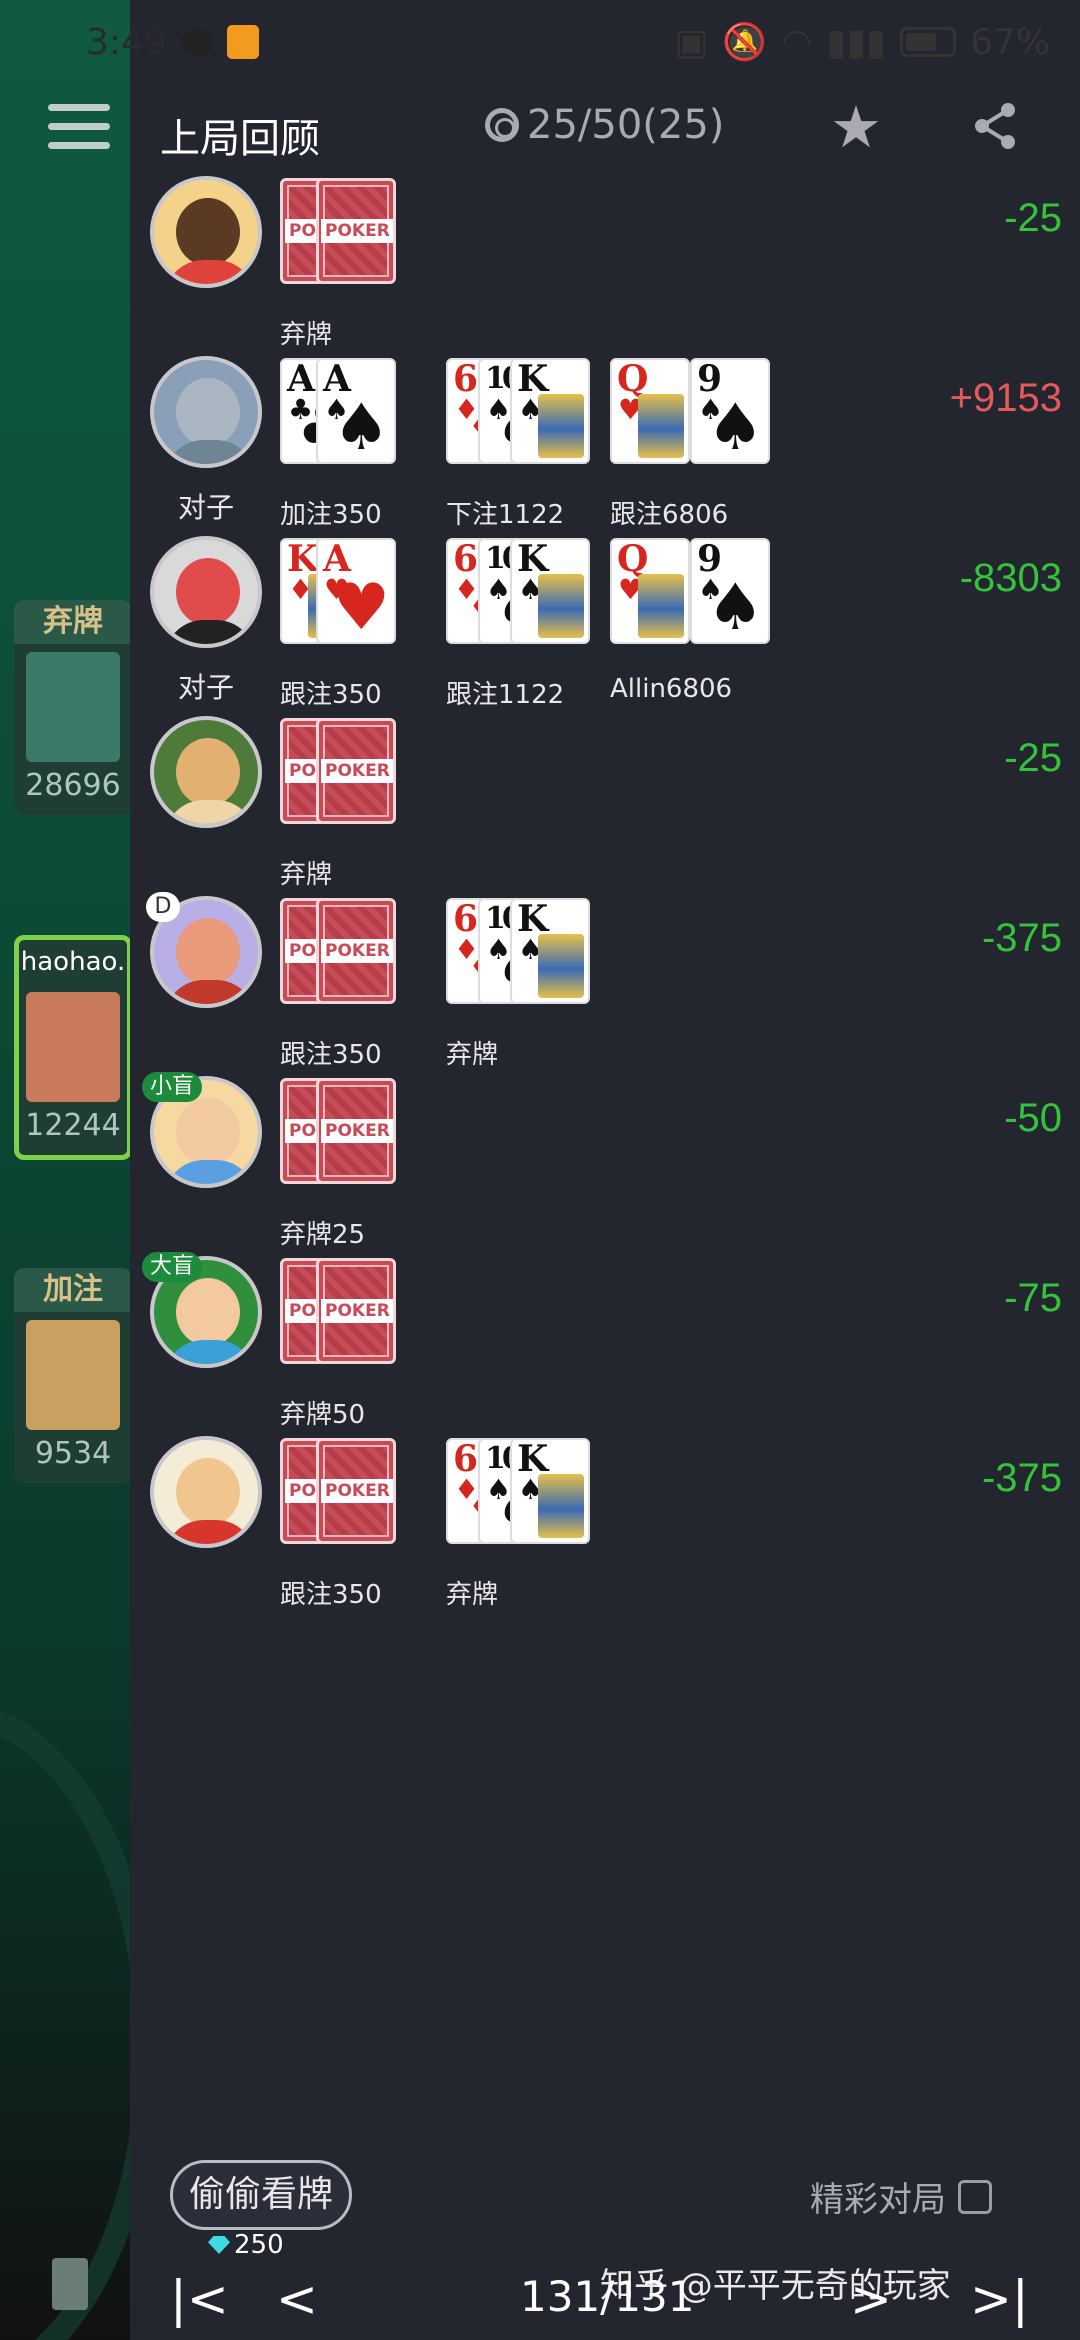 This screenshot has height=2340, width=1080. Describe the element at coordinates (745, 42) in the screenshot. I see `mute-icon: 🔕` at that location.